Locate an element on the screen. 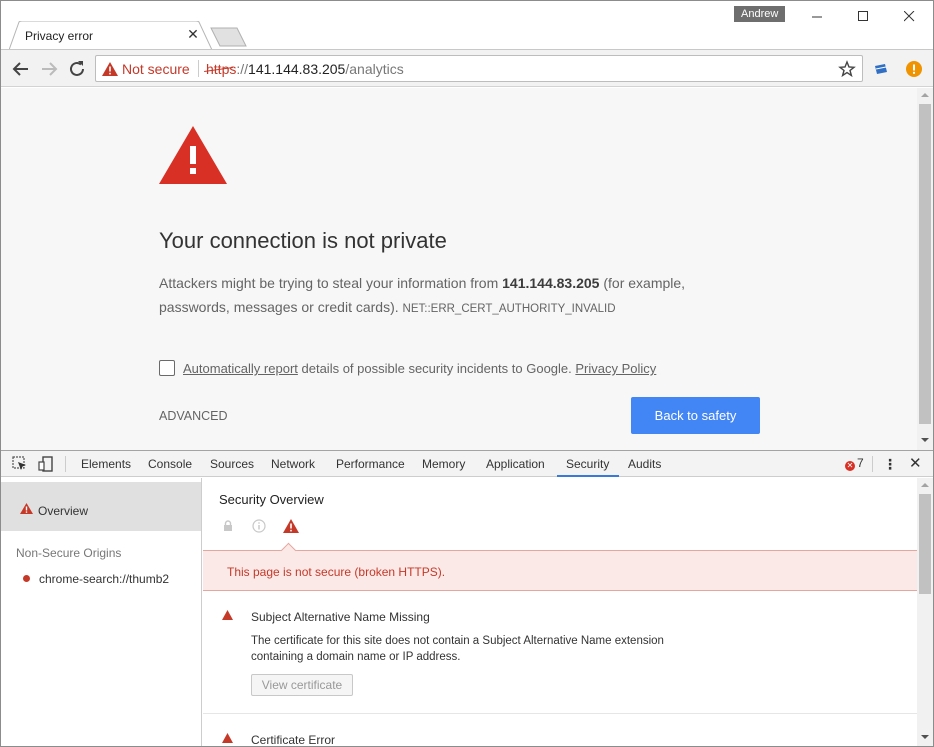 This screenshot has height=747, width=934. error-code: NET::ERR_CERT_AUTHORITY_INVALID is located at coordinates (509, 309).